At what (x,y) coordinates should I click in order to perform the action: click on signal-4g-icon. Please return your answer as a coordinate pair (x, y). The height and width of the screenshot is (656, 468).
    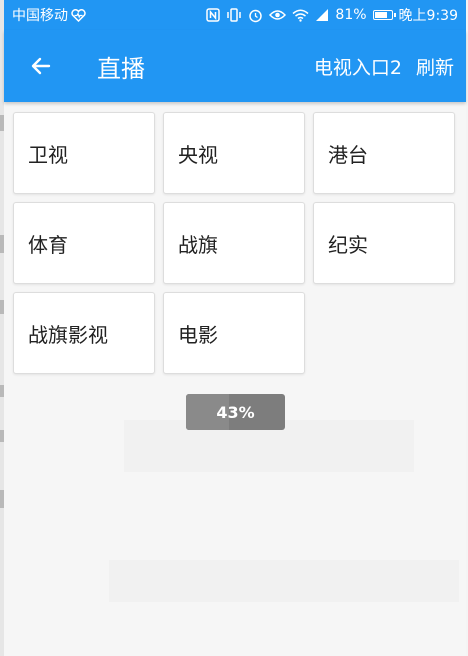
    Looking at the image, I should click on (322, 15).